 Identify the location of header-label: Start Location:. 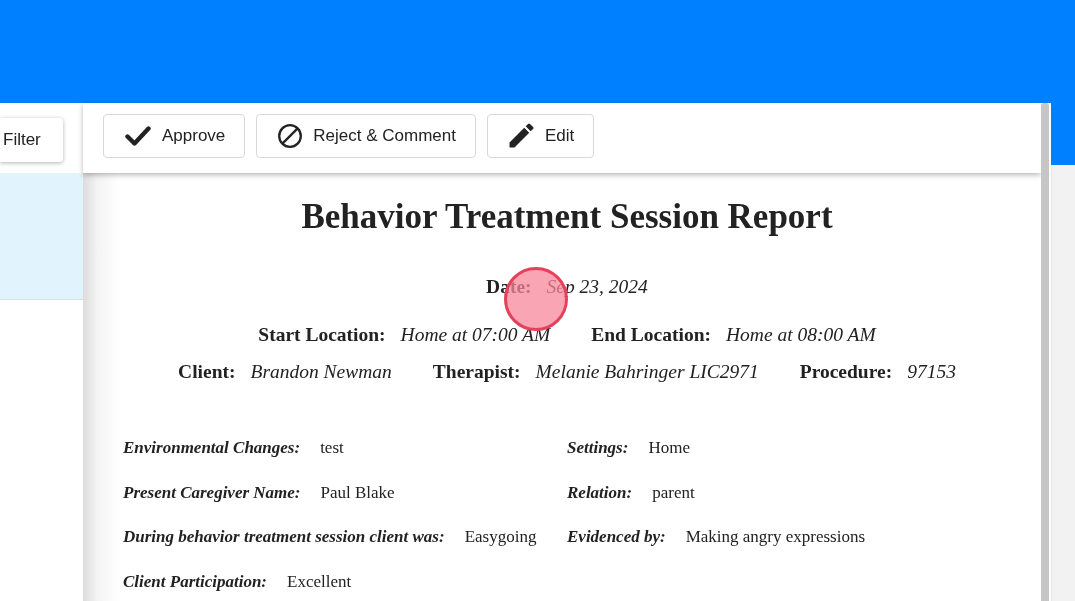
(322, 335).